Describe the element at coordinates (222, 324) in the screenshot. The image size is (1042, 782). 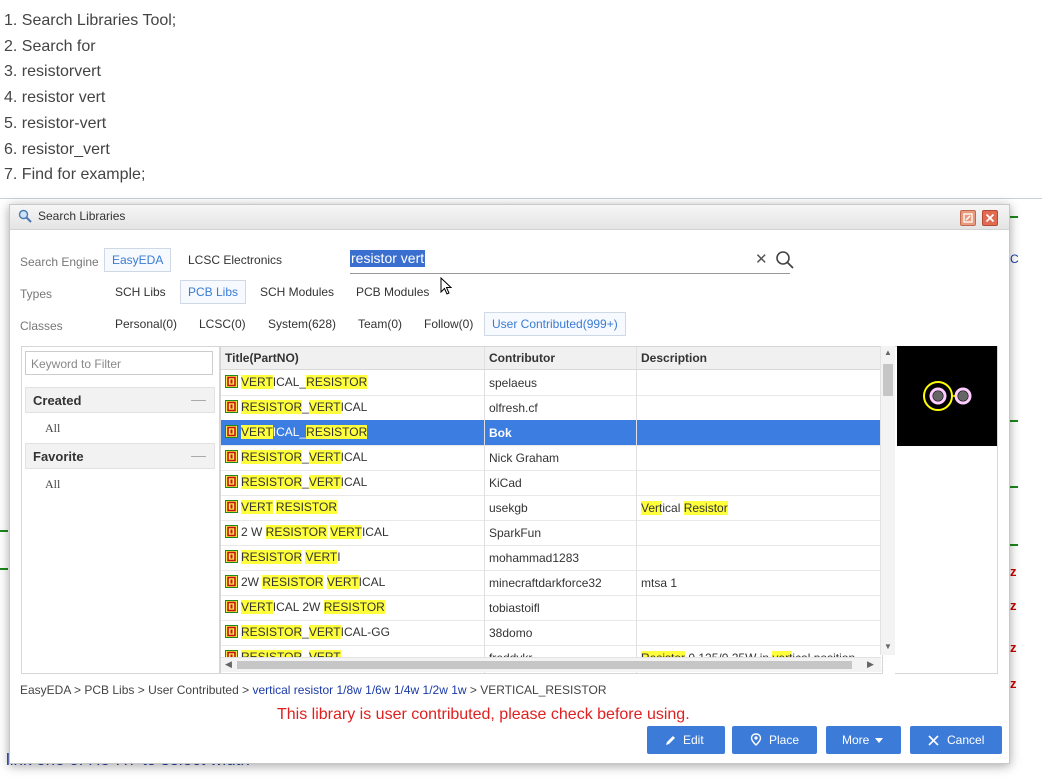
I see `class-lcsc: LCSC(0)` at that location.